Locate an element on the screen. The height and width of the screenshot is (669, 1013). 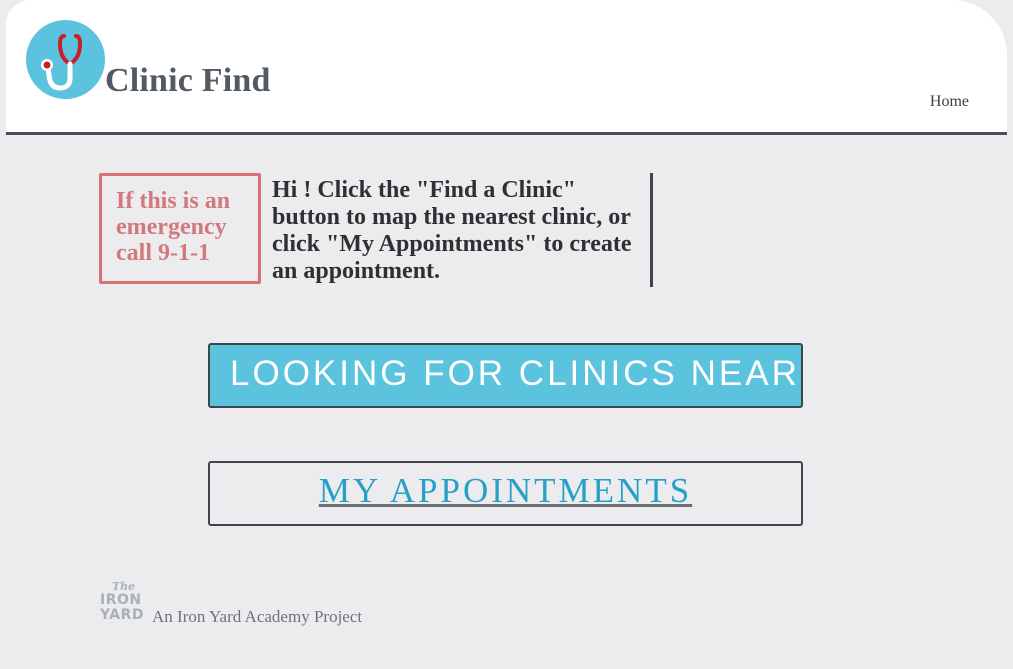
iron-yard-logo: The IRON YARD is located at coordinates (126, 602).